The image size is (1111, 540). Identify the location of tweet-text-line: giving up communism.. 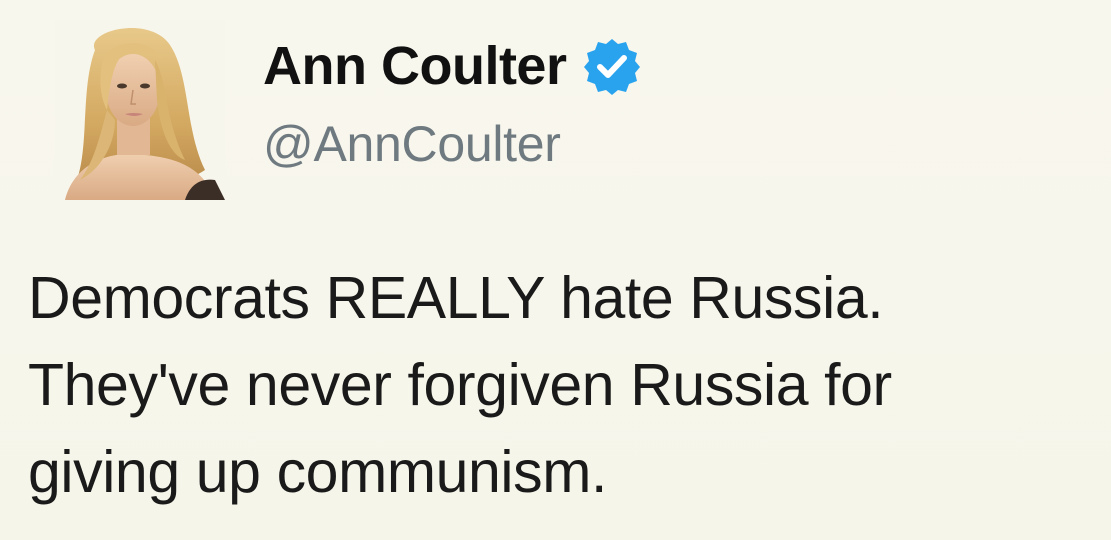
(317, 472).